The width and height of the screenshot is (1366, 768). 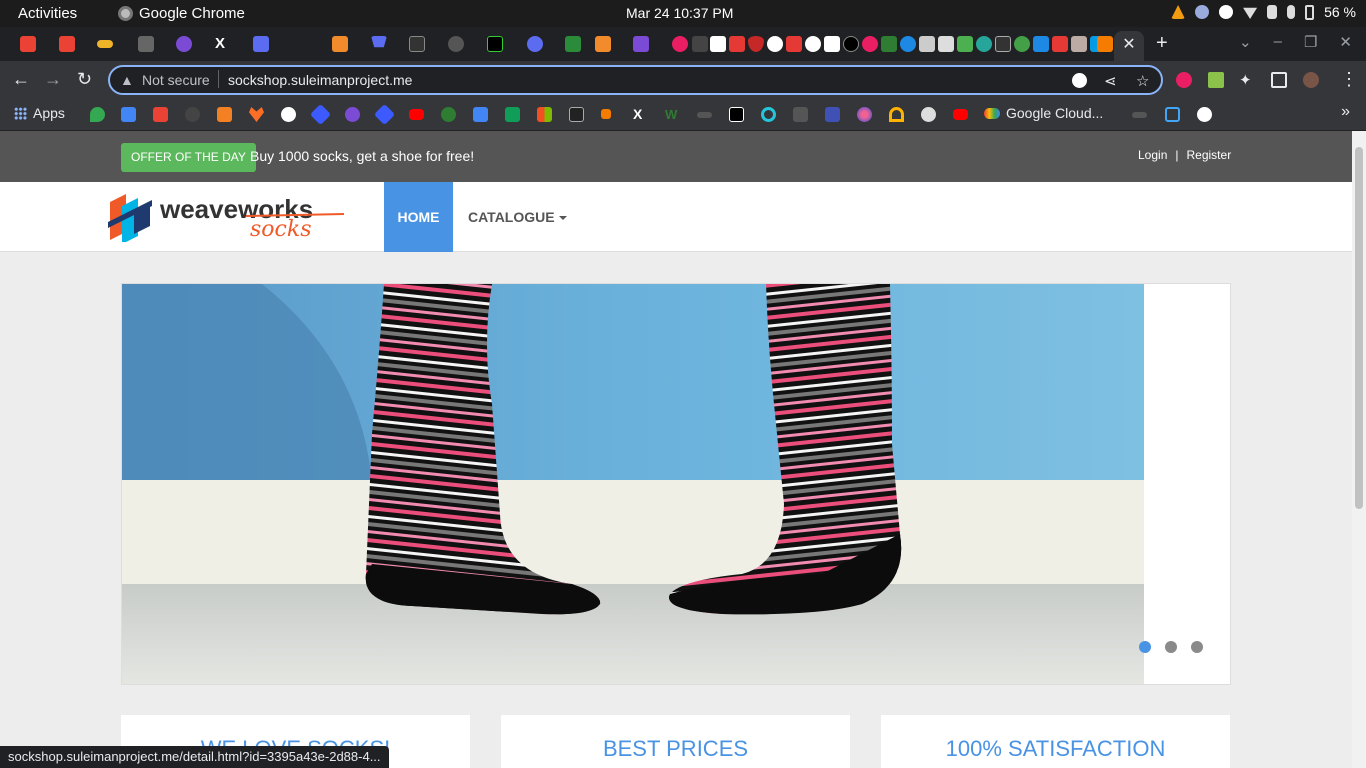 I want to click on vlc-icon, so click(x=1178, y=12).